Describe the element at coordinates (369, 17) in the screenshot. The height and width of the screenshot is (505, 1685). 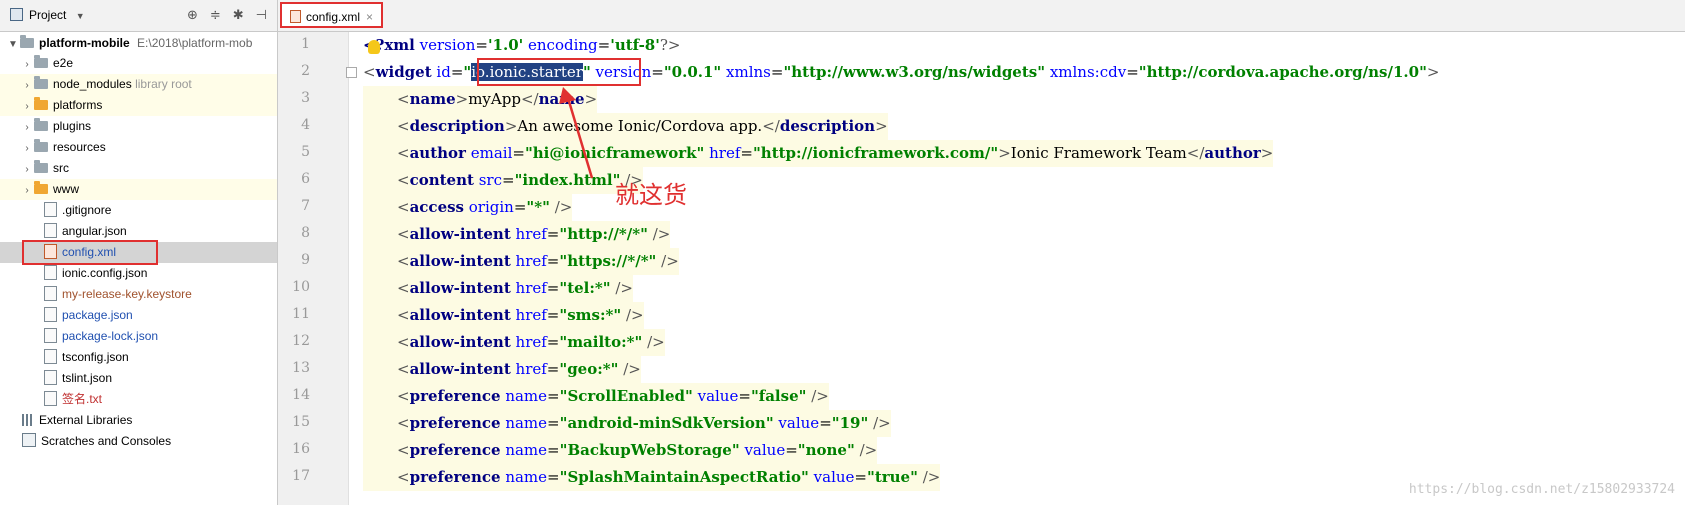
I see `close-icon: ×` at that location.